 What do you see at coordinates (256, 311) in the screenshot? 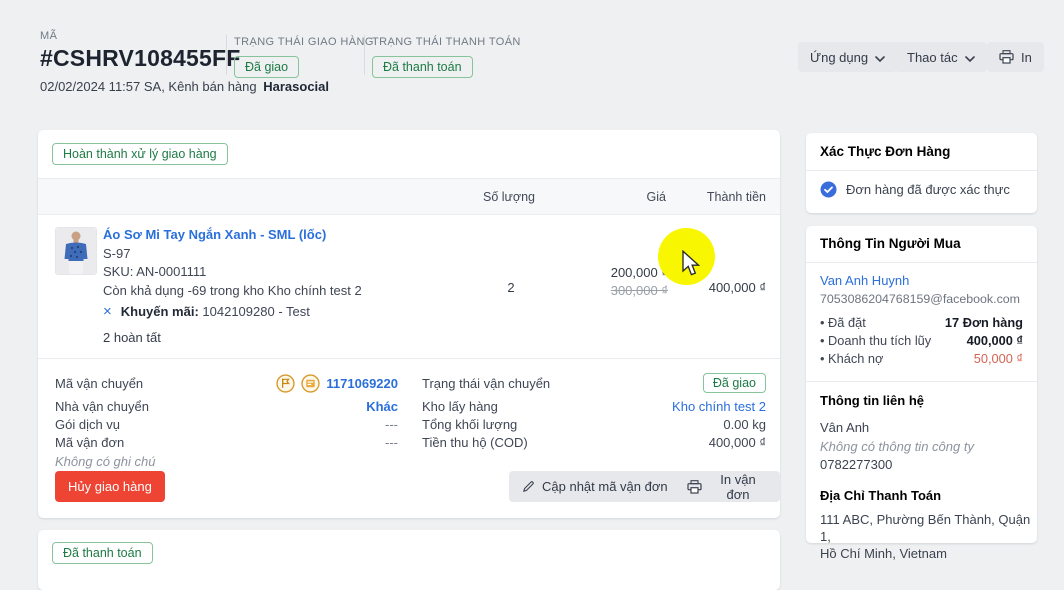
I see `promo-value: 1042109280 - Test` at bounding box center [256, 311].